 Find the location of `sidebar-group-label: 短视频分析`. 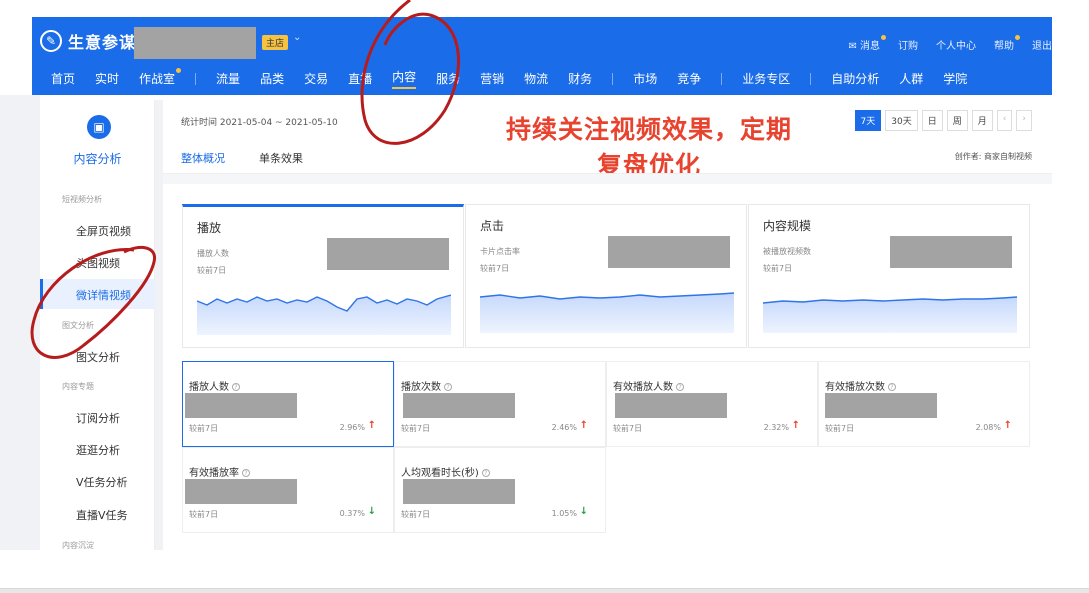

sidebar-group-label: 短视频分析 is located at coordinates (82, 199).